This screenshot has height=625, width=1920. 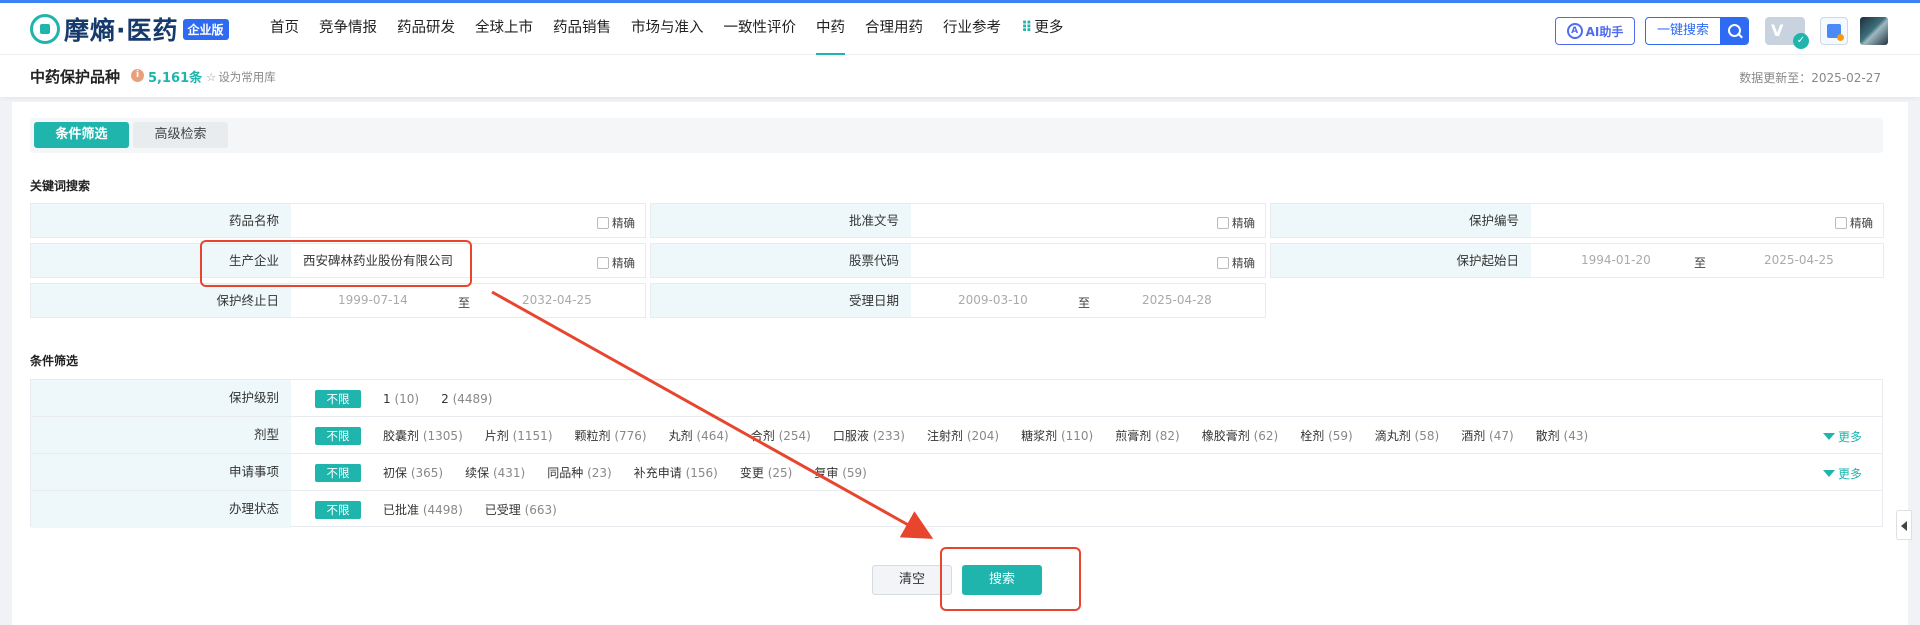 What do you see at coordinates (630, 436) in the screenshot?
I see `option-count: (776)` at bounding box center [630, 436].